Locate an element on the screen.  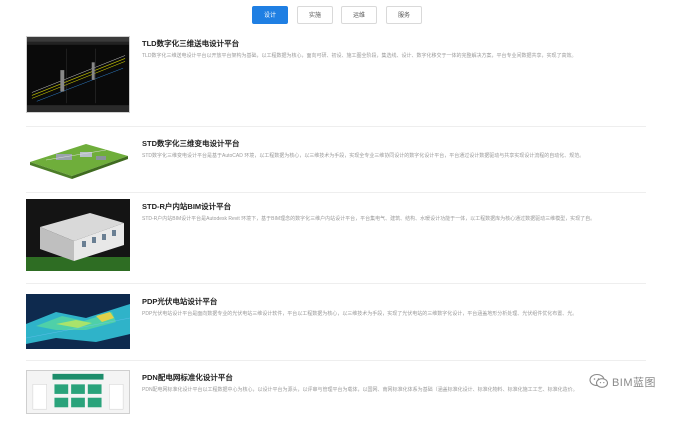
watermark-text: BIM蓝图 is located at coordinates (633, 383).